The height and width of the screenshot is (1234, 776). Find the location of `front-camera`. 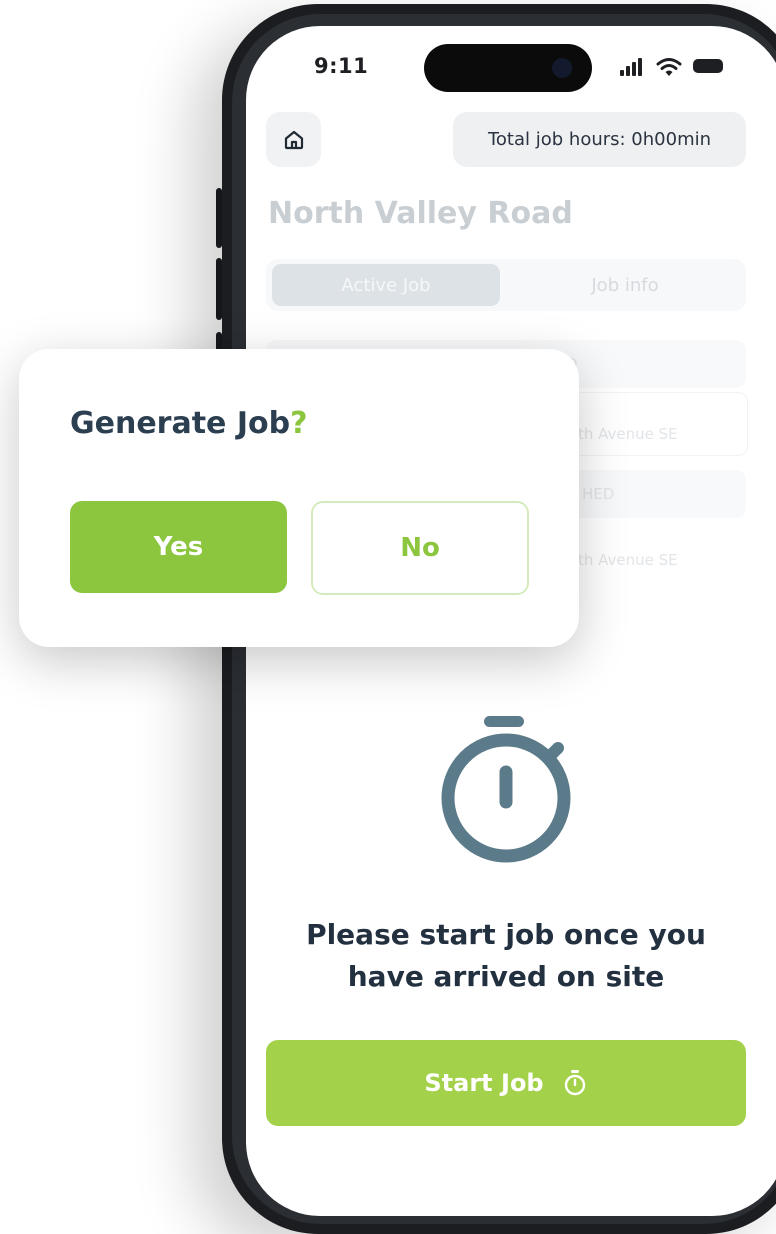

front-camera is located at coordinates (562, 68).